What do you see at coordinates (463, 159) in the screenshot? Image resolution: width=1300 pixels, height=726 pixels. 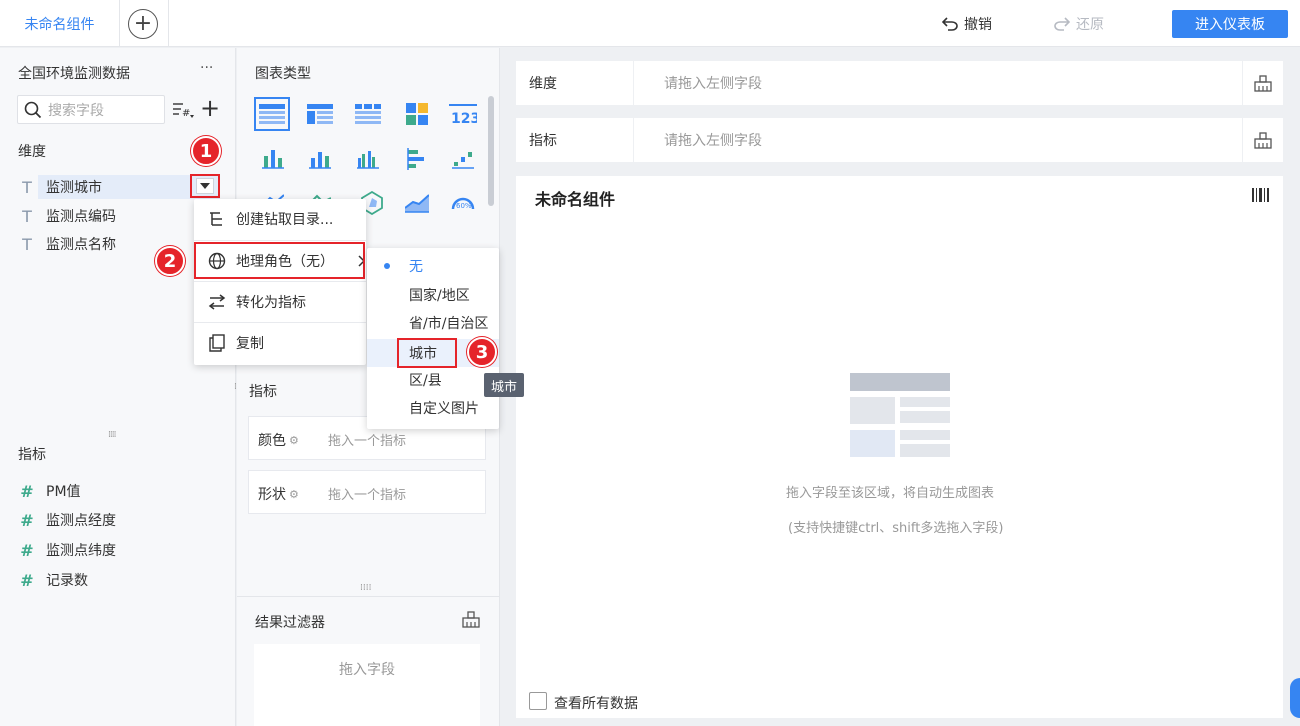 I see `waterfall-chart-icon` at bounding box center [463, 159].